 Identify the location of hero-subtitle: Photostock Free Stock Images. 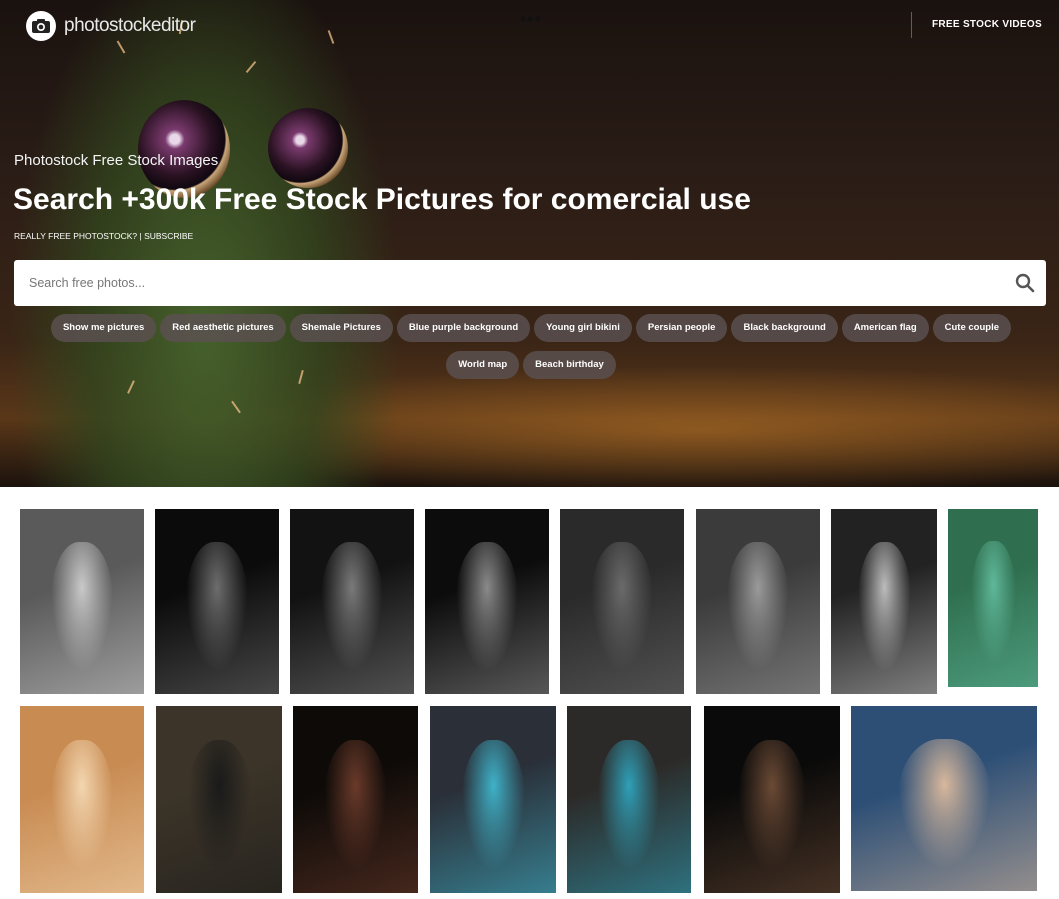
(116, 160).